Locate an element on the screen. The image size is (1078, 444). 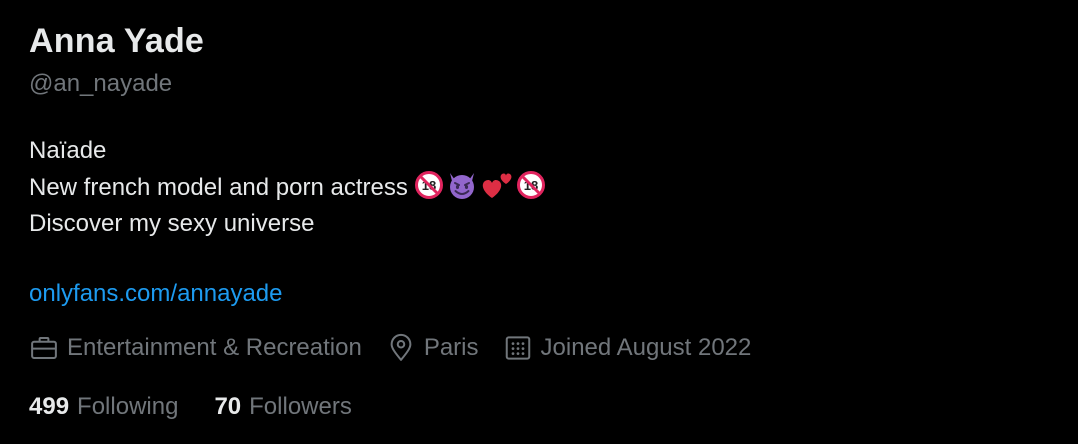
briefcase-icon is located at coordinates (44, 348).